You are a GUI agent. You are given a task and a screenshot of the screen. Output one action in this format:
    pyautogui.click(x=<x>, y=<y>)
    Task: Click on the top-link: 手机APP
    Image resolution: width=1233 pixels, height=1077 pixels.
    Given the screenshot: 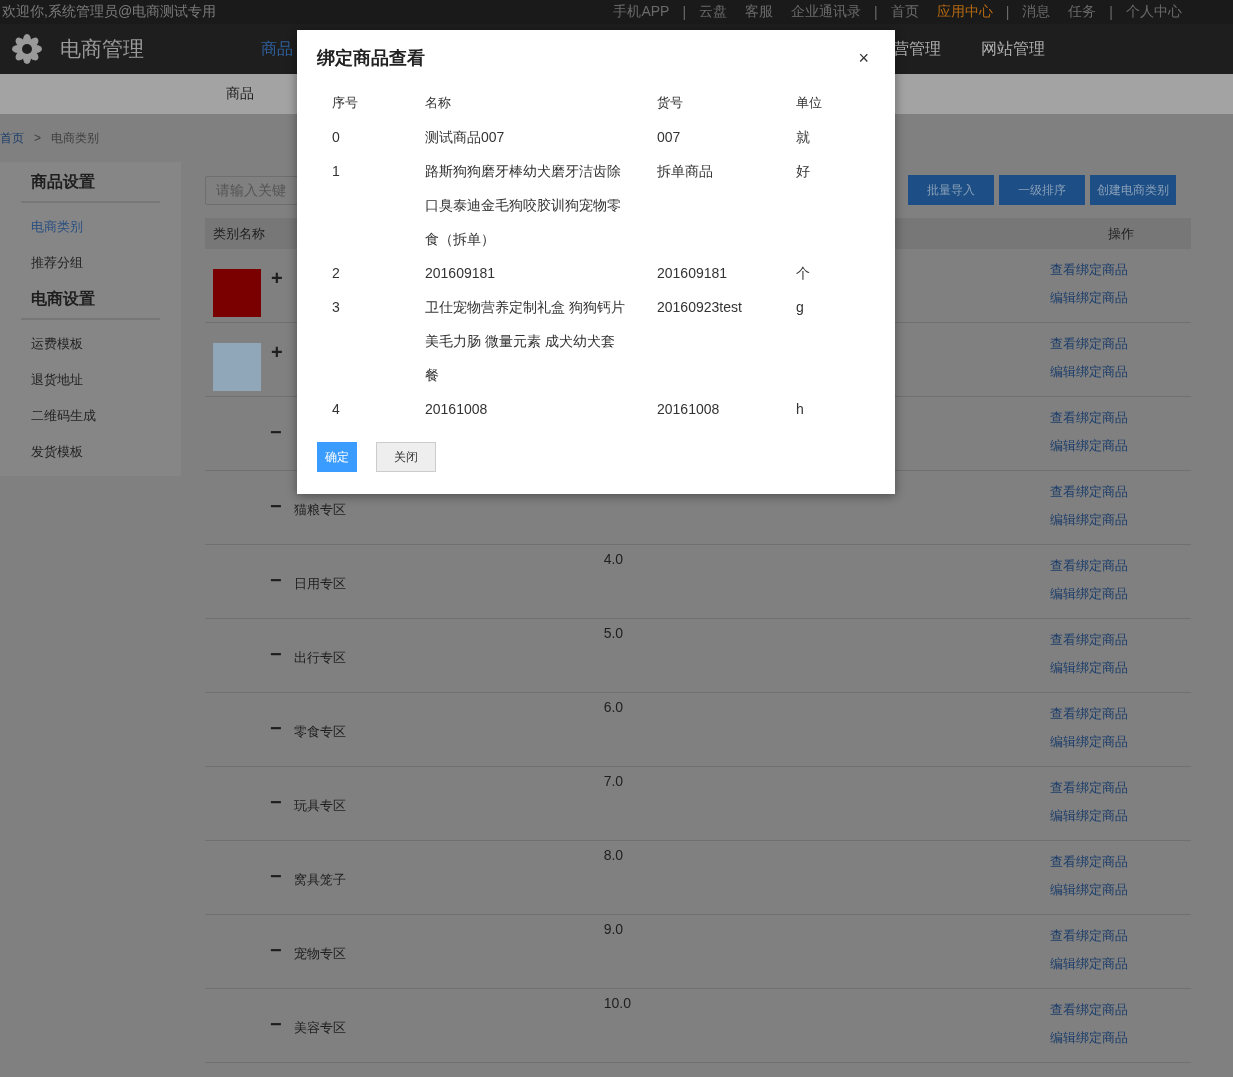 What is the action you would take?
    pyautogui.click(x=641, y=12)
    